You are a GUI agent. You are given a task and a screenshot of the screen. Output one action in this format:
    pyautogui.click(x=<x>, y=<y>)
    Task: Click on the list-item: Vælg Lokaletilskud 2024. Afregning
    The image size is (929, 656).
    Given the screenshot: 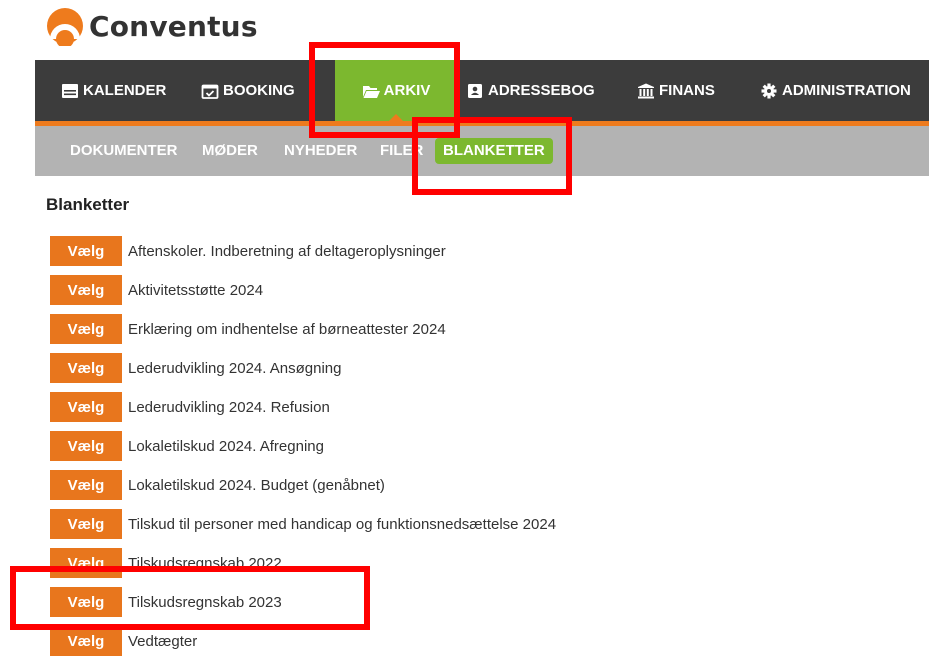 What is the action you would take?
    pyautogui.click(x=187, y=446)
    